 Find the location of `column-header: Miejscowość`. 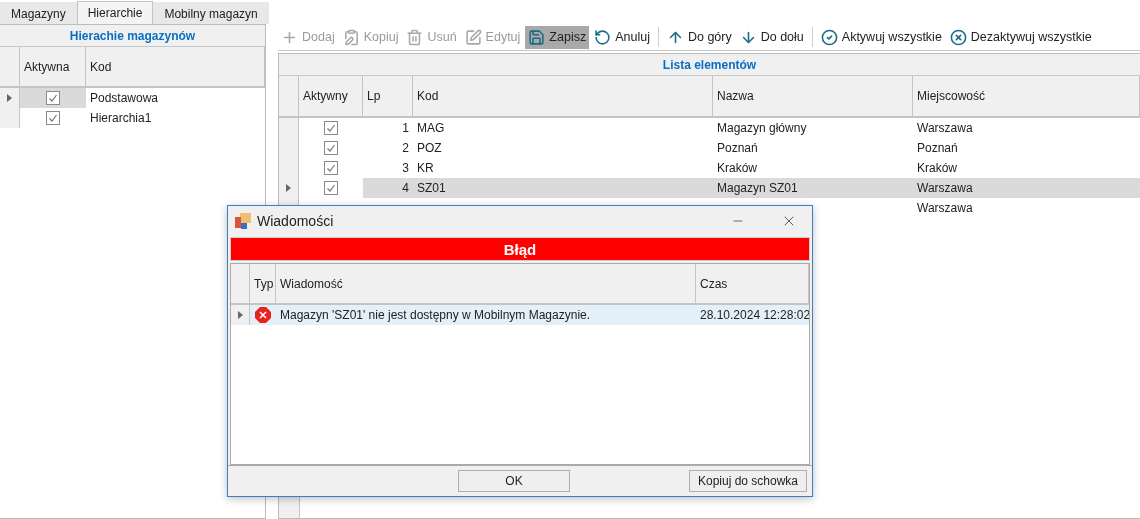

column-header: Miejscowość is located at coordinates (1026, 96).